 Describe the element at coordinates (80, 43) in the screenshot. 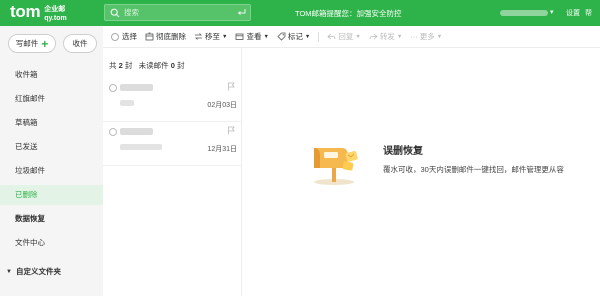

I see `receive-button: 收件` at that location.